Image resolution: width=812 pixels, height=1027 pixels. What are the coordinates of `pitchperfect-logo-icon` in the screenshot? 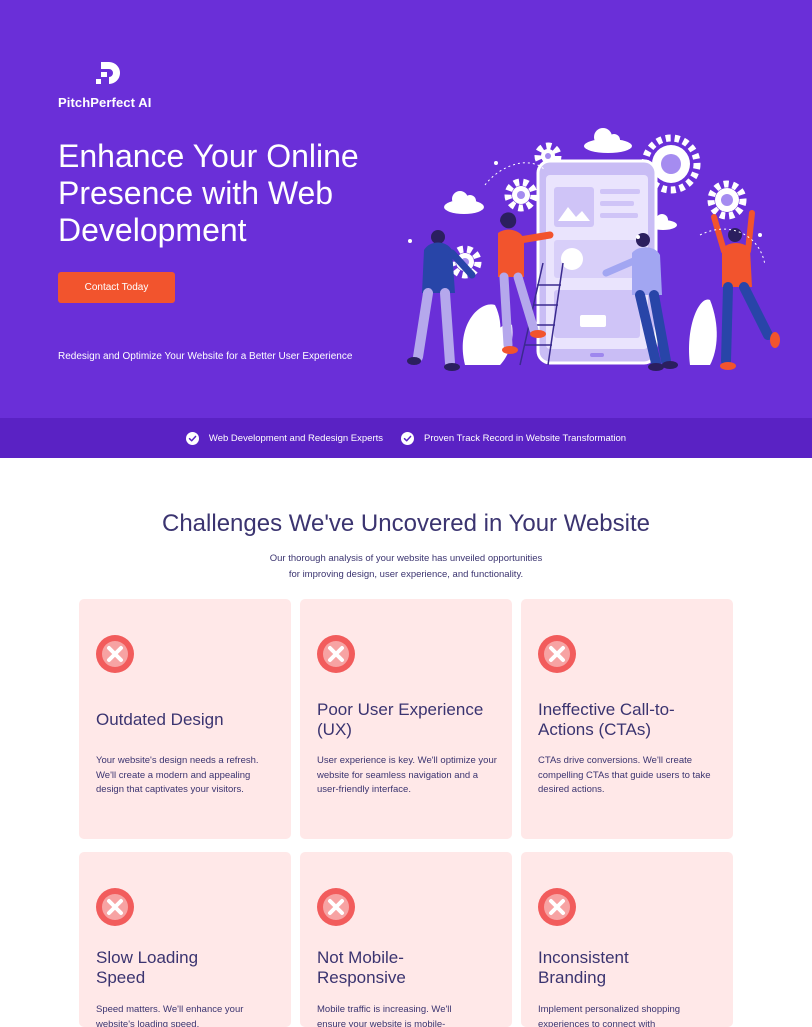 It's located at (108, 73).